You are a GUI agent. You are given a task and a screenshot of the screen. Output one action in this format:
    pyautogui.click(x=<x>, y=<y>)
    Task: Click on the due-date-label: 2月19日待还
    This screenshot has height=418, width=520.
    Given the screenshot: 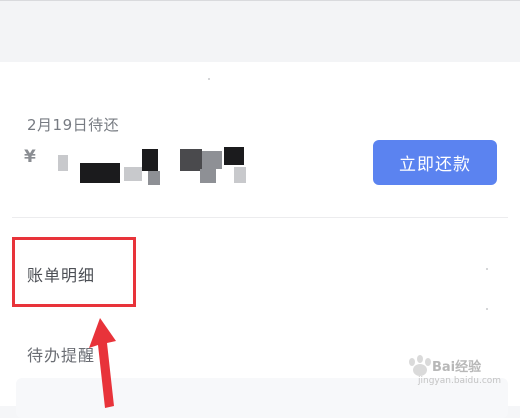 What is the action you would take?
    pyautogui.click(x=73, y=125)
    